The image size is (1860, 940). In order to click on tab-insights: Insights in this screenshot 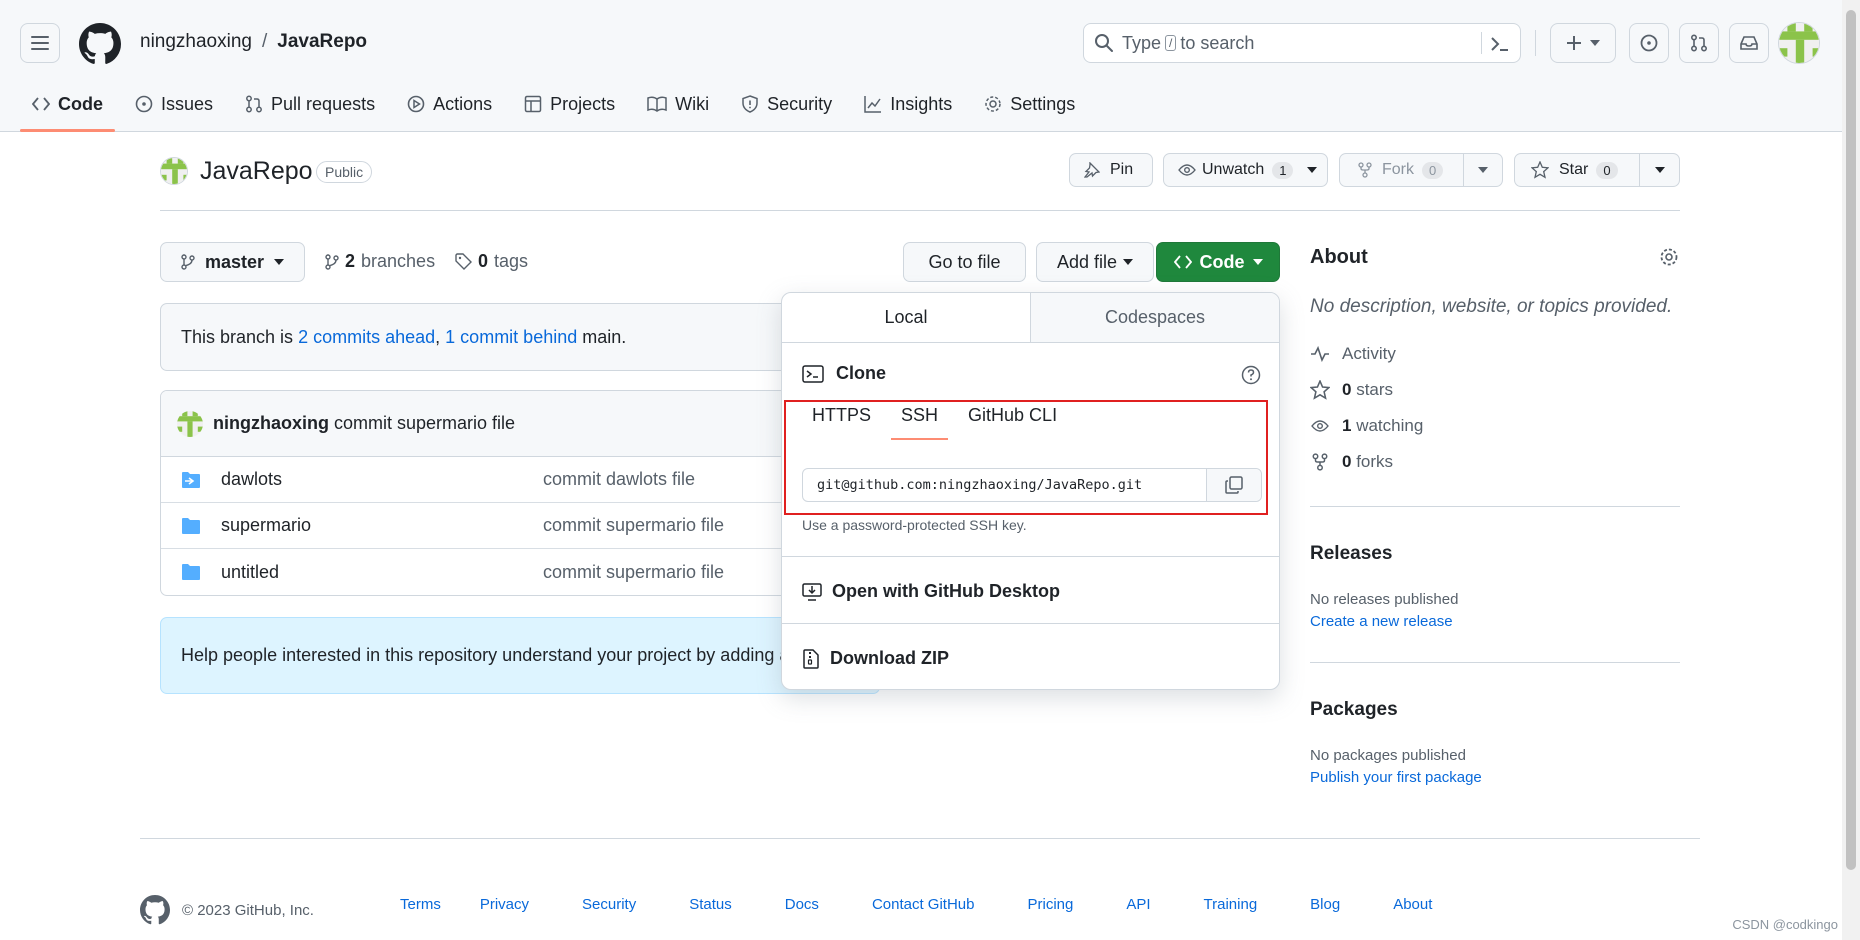, I will do `click(908, 104)`.